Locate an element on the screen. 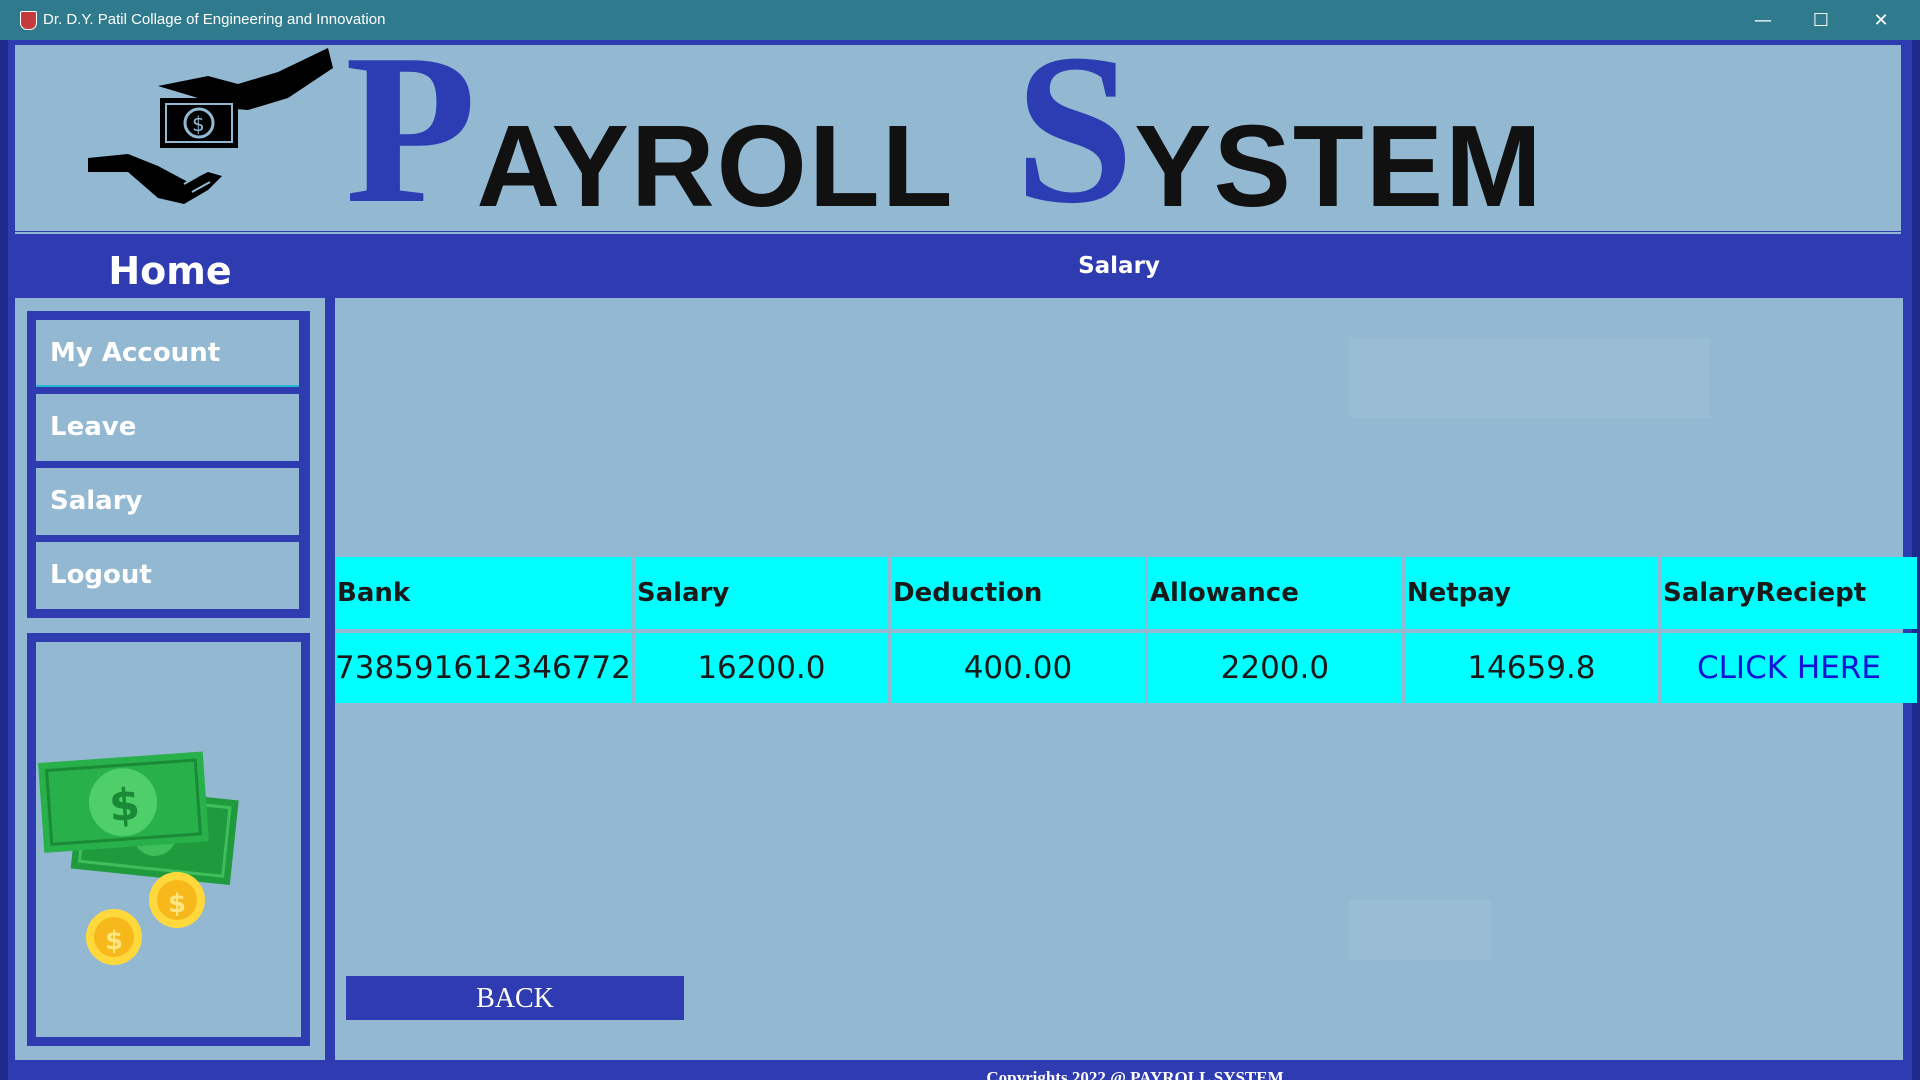 The width and height of the screenshot is (1920, 1080). illustration-panel: $ $ $ is located at coordinates (168, 839).